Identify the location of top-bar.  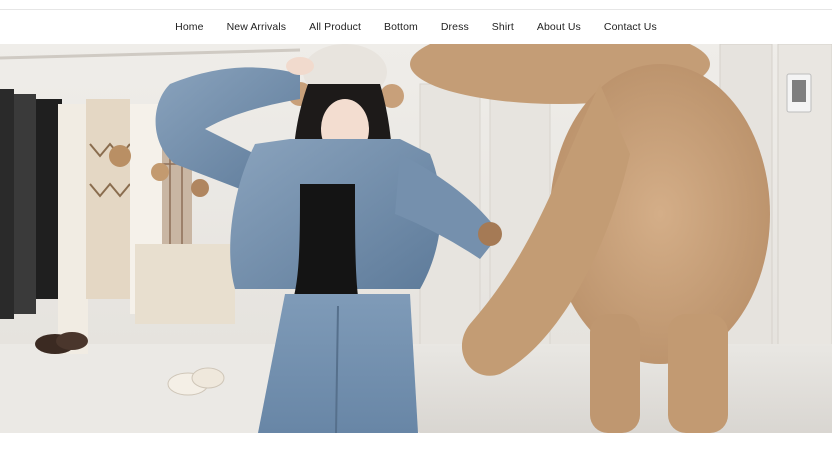
(416, 5).